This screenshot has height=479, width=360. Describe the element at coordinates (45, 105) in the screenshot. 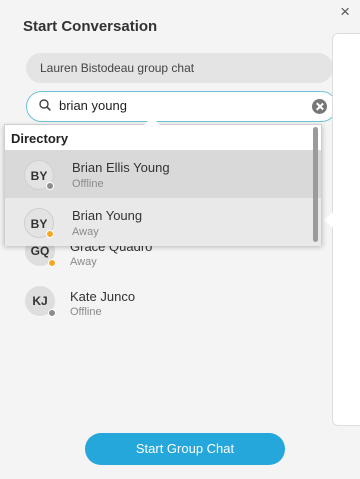

I see `search-icon` at that location.